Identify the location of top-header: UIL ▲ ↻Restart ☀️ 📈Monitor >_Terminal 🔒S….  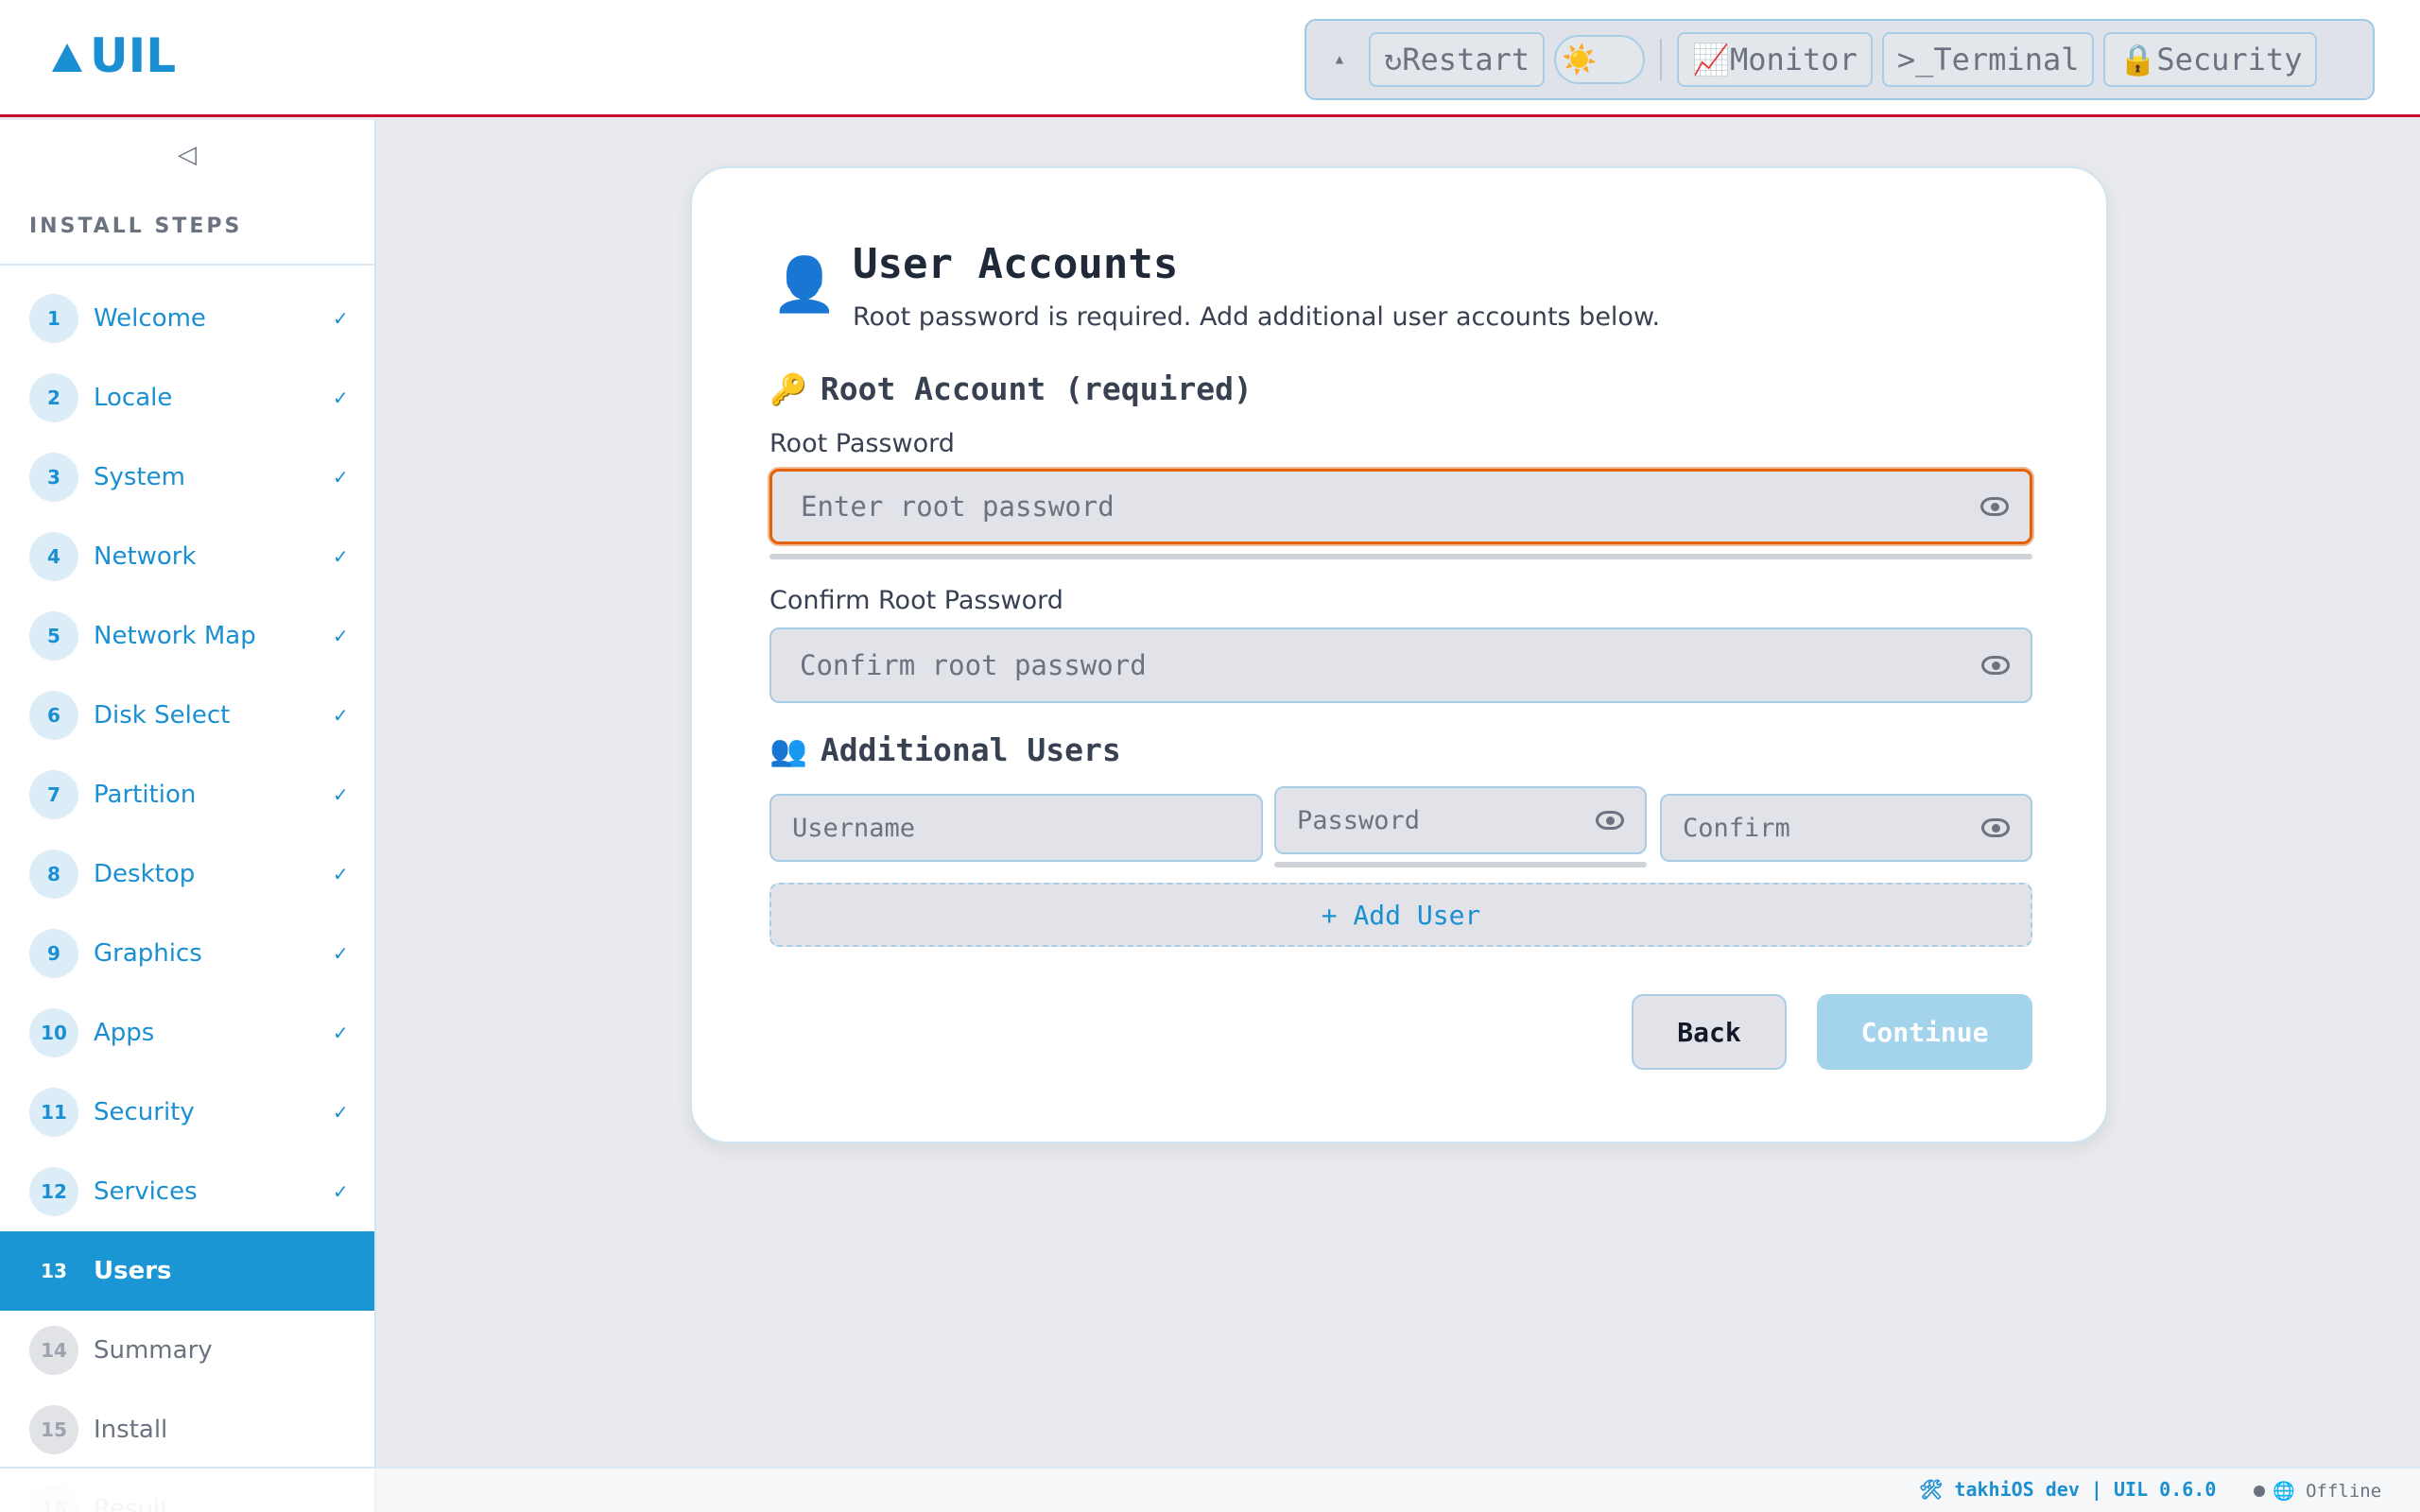
(1210, 58).